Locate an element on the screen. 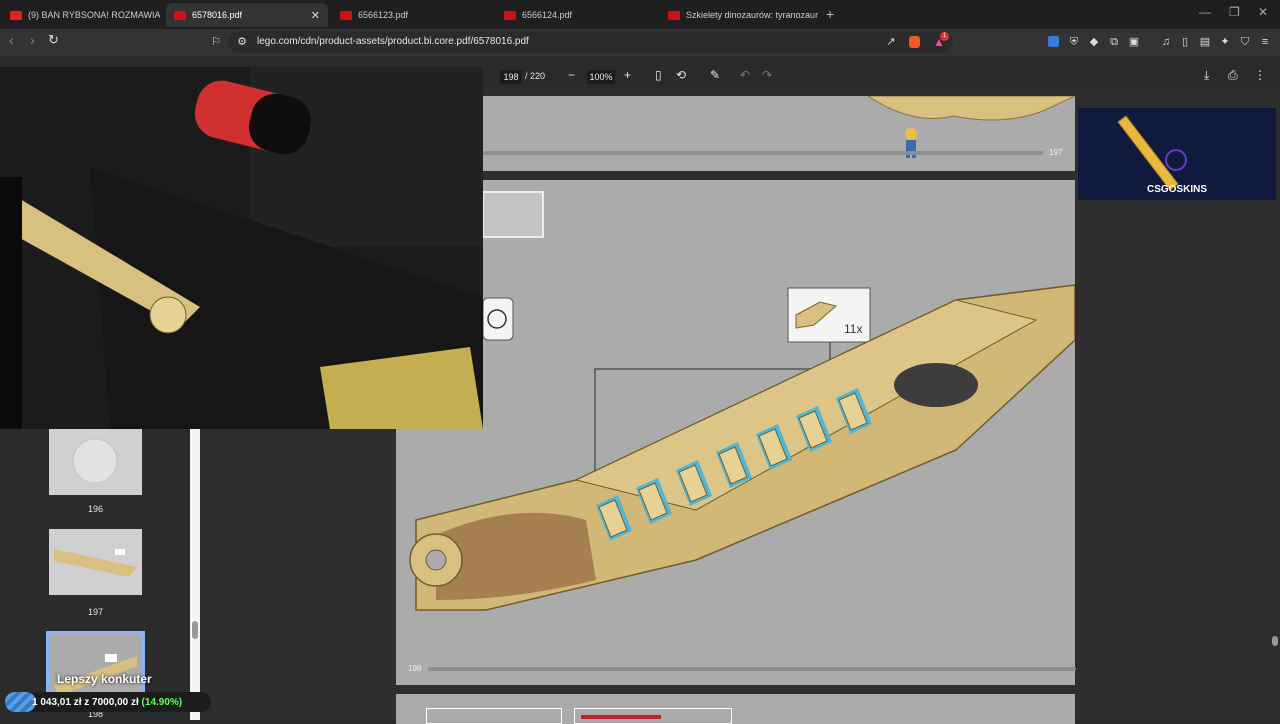 This screenshot has height=724, width=1280. leo-ai-icon: ✦ is located at coordinates (1225, 42).